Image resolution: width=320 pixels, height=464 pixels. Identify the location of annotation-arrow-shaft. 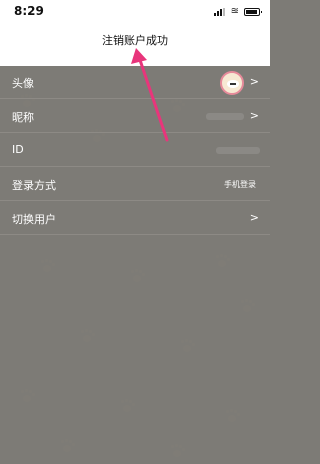
(153, 100).